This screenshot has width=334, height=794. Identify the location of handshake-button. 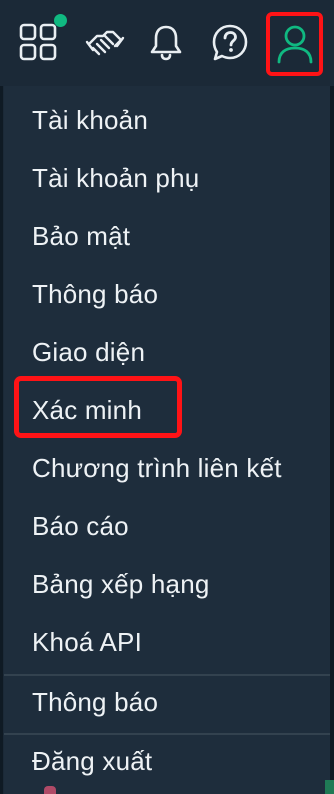
(105, 42).